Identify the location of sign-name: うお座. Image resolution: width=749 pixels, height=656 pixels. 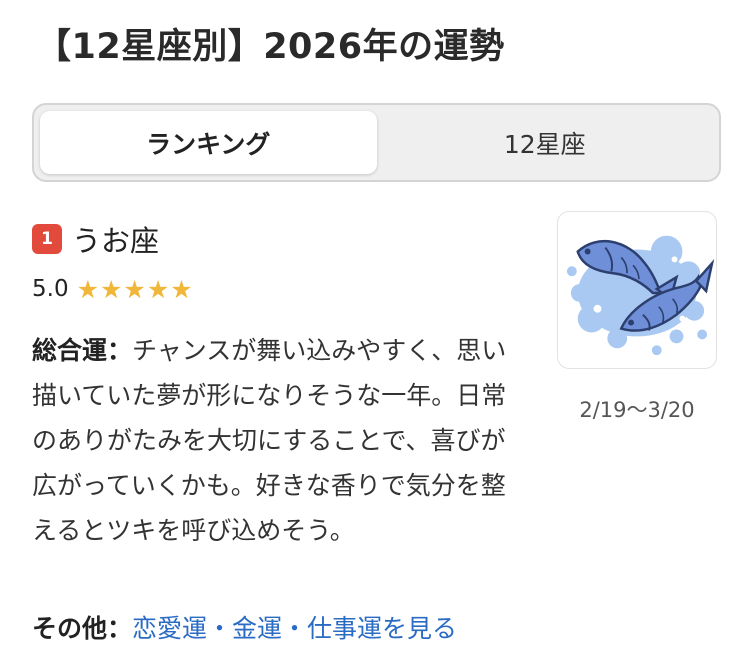
(116, 241).